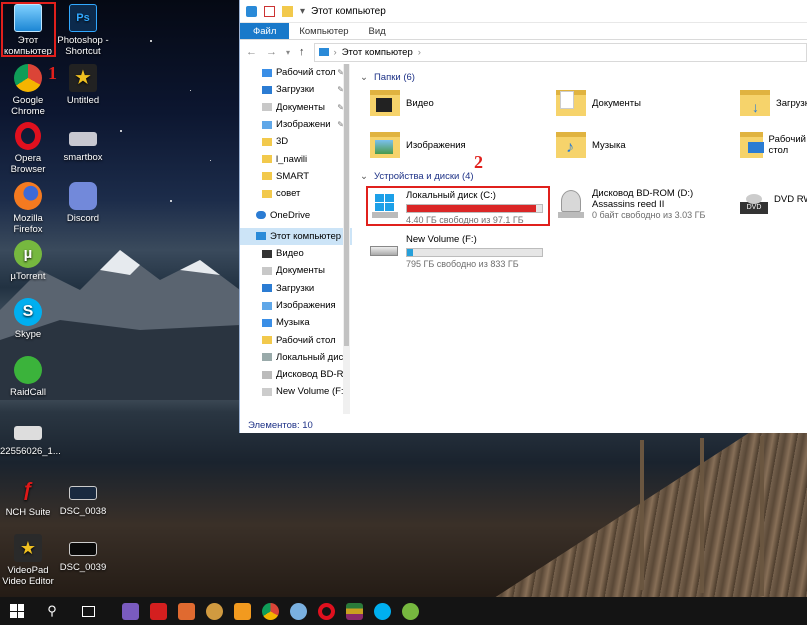  I want to click on nav-label: l_nawili, so click(292, 159).